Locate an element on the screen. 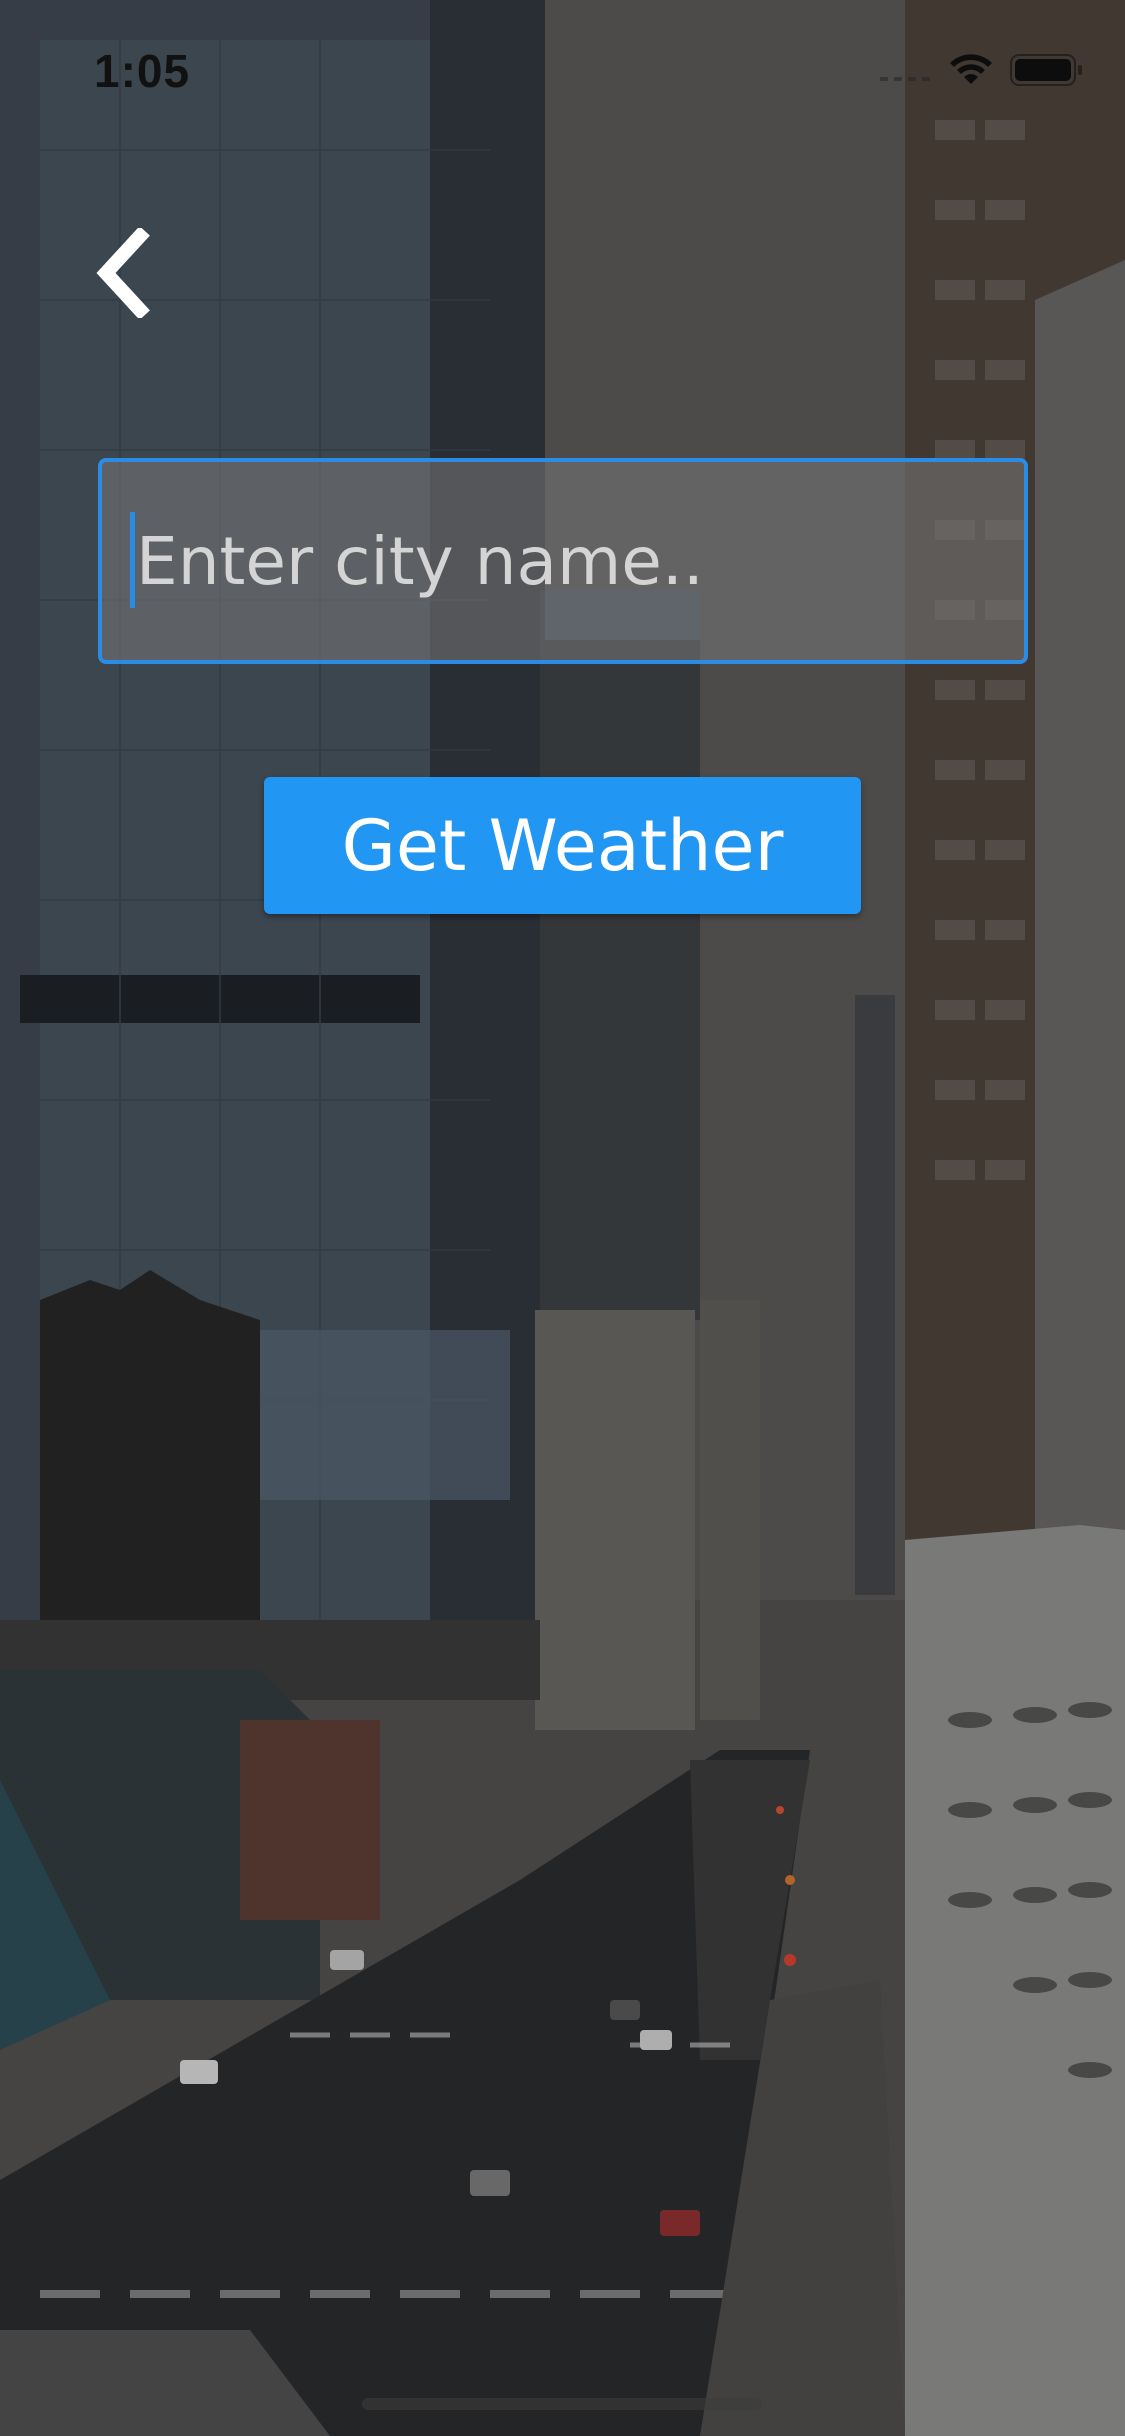  back-button is located at coordinates (123, 273).